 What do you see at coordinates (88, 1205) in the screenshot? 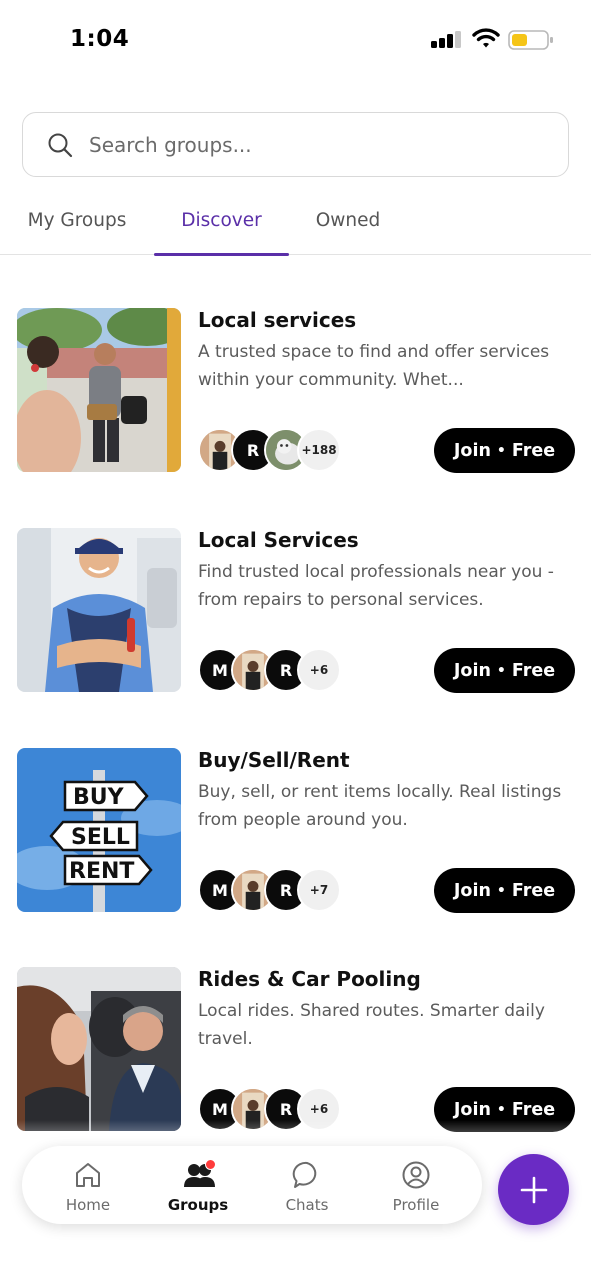
I see `nav-home-label: Home` at bounding box center [88, 1205].